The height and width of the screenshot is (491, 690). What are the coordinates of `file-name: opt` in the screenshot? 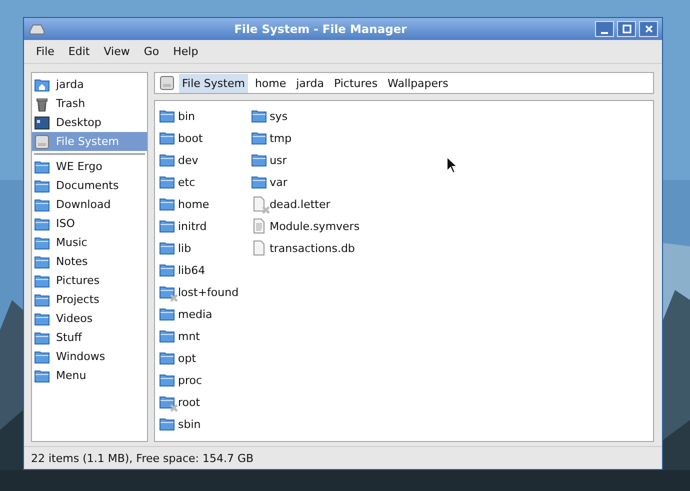 It's located at (187, 358).